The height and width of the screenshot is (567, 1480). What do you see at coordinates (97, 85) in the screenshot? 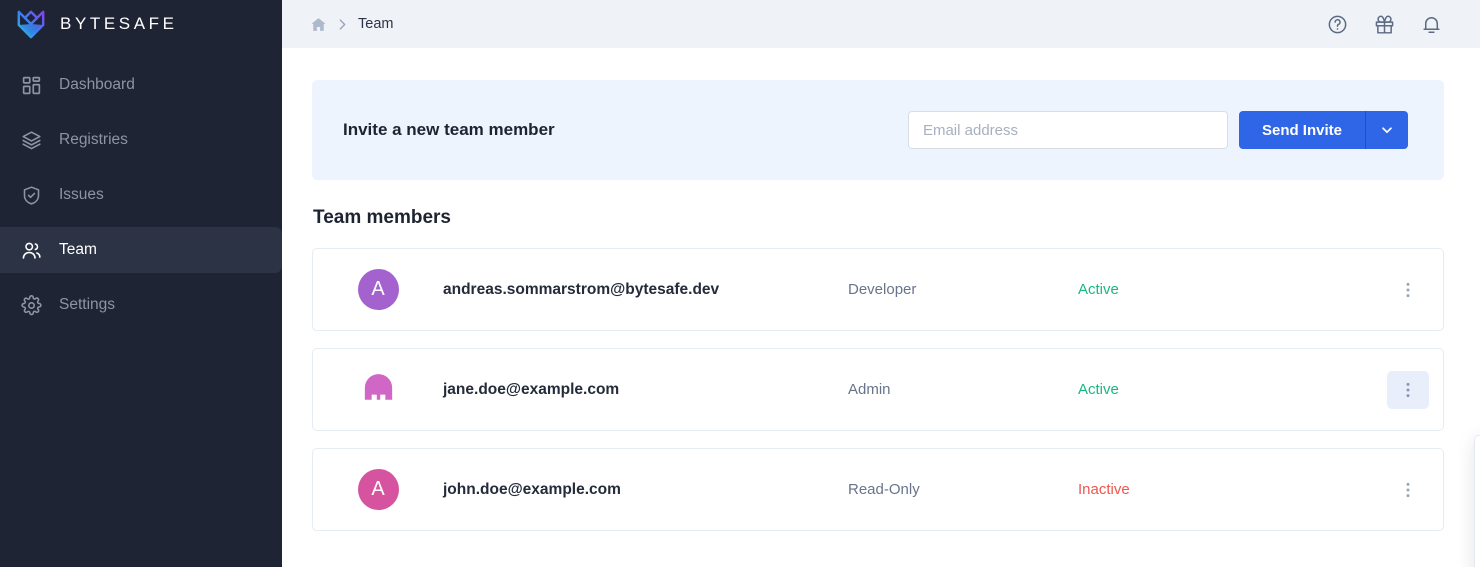
I see `sidebar-item-label: Dashboard` at bounding box center [97, 85].